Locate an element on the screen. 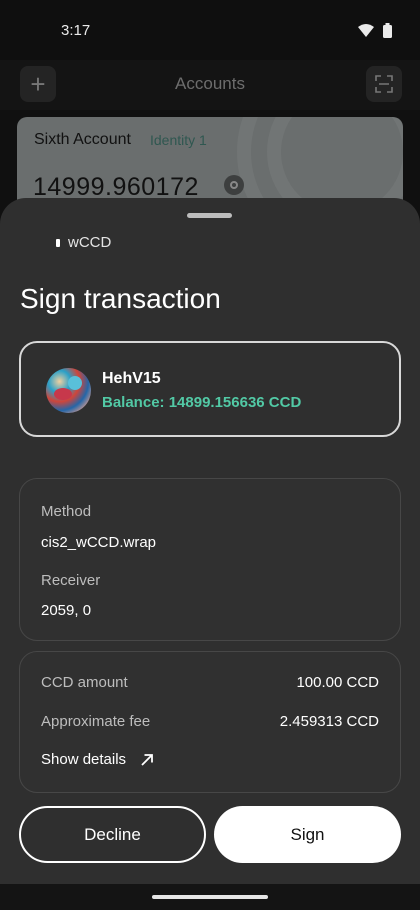  account-selector: HehV15 Balance: 14899.156636 CCD is located at coordinates (210, 389).